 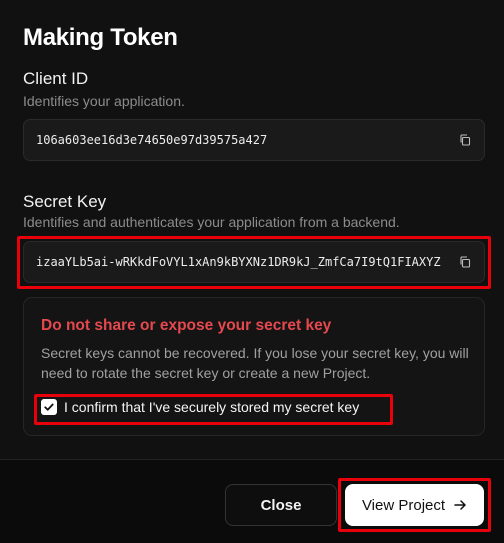 I want to click on view-project-label: View Project, so click(x=403, y=505).